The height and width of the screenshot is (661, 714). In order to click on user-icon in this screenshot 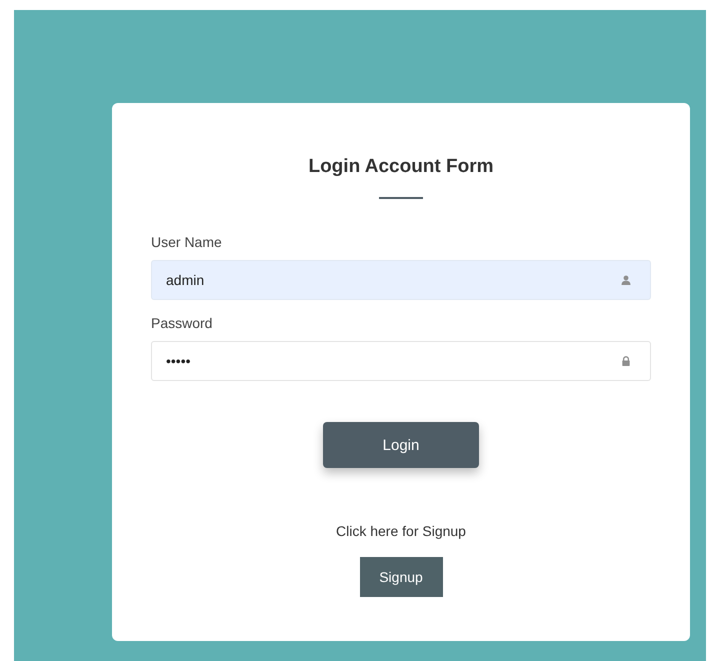, I will do `click(626, 280)`.